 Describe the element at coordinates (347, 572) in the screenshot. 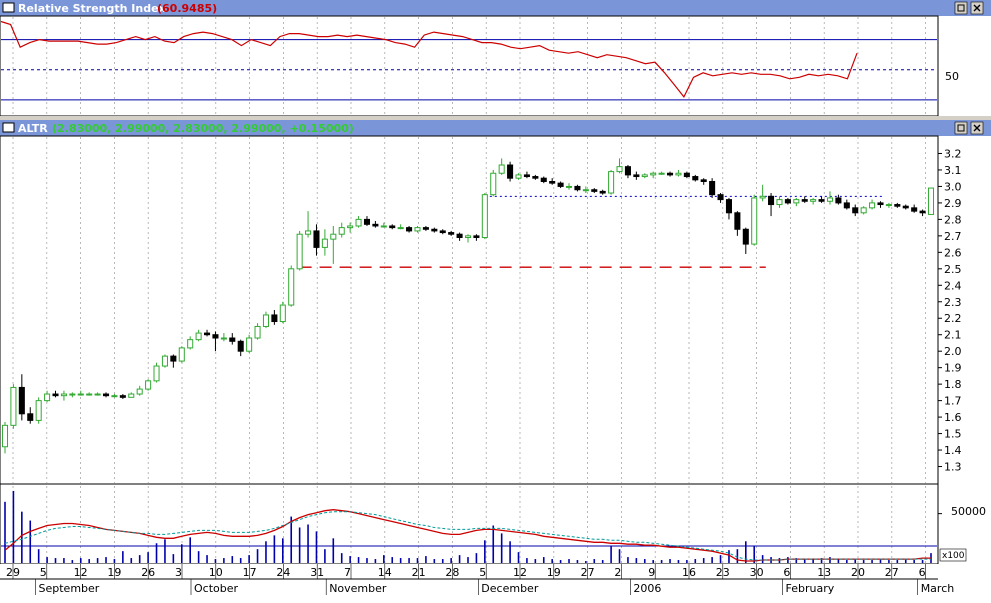

I see `x-day-label: 7` at that location.